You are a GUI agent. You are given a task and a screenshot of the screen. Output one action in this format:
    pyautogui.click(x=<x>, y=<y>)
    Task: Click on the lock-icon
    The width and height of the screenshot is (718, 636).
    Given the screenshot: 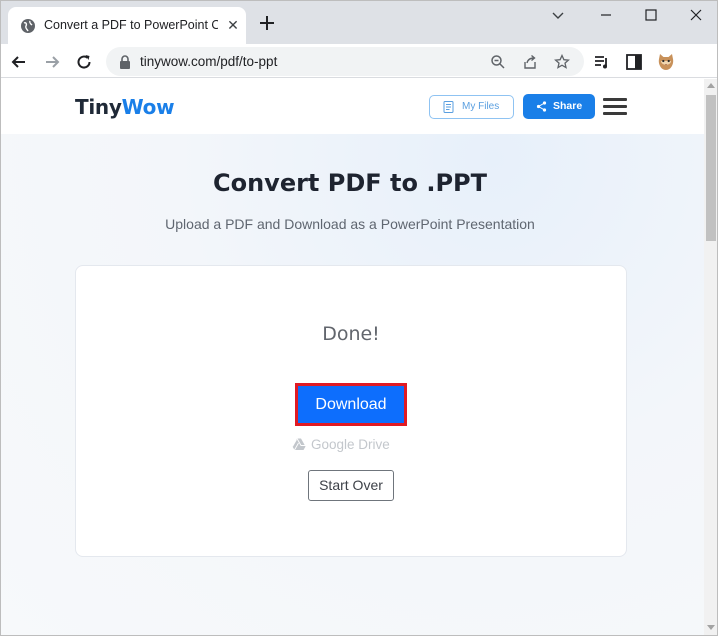 What is the action you would take?
    pyautogui.click(x=125, y=62)
    